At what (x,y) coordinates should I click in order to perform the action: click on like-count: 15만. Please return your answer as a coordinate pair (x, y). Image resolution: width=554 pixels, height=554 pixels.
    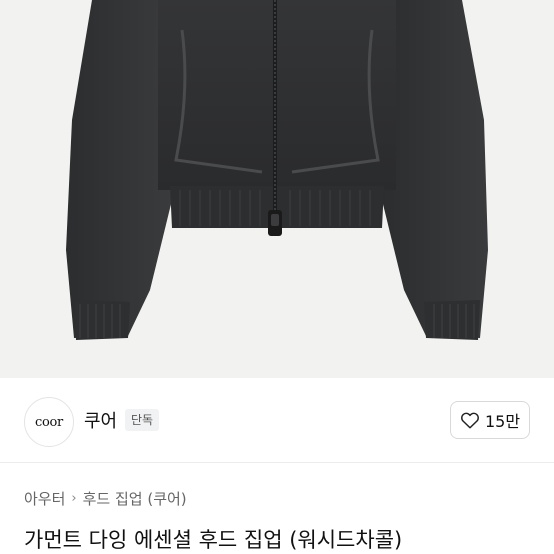
    Looking at the image, I should click on (502, 421).